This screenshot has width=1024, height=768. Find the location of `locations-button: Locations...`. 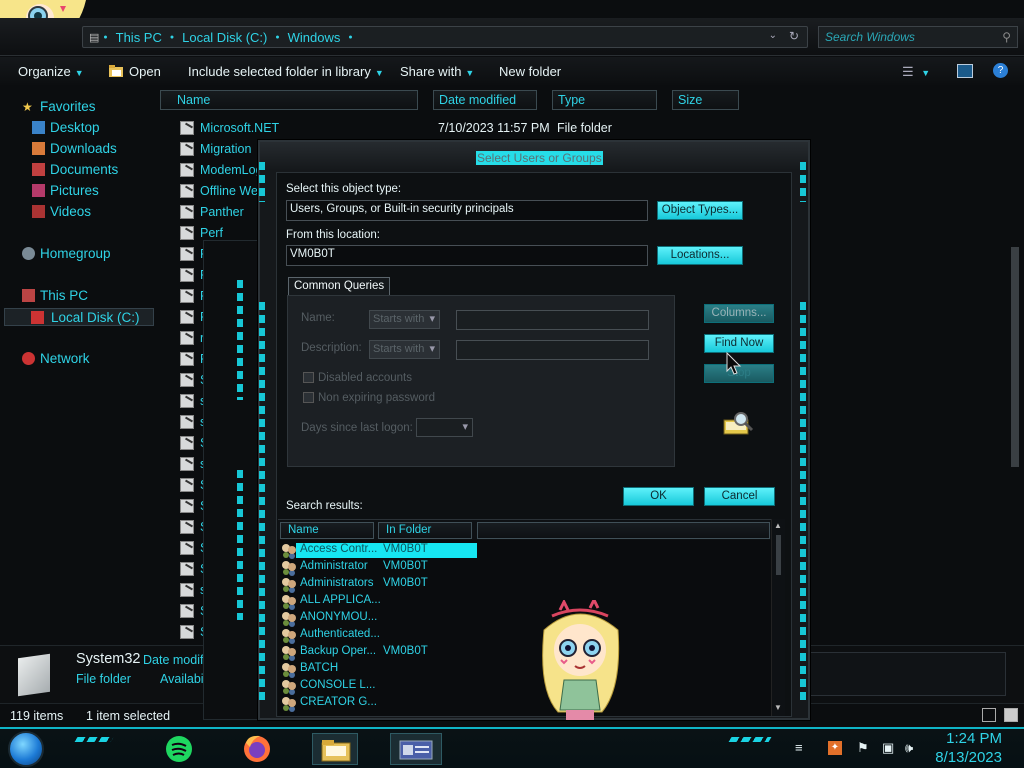

locations-button: Locations... is located at coordinates (700, 255).